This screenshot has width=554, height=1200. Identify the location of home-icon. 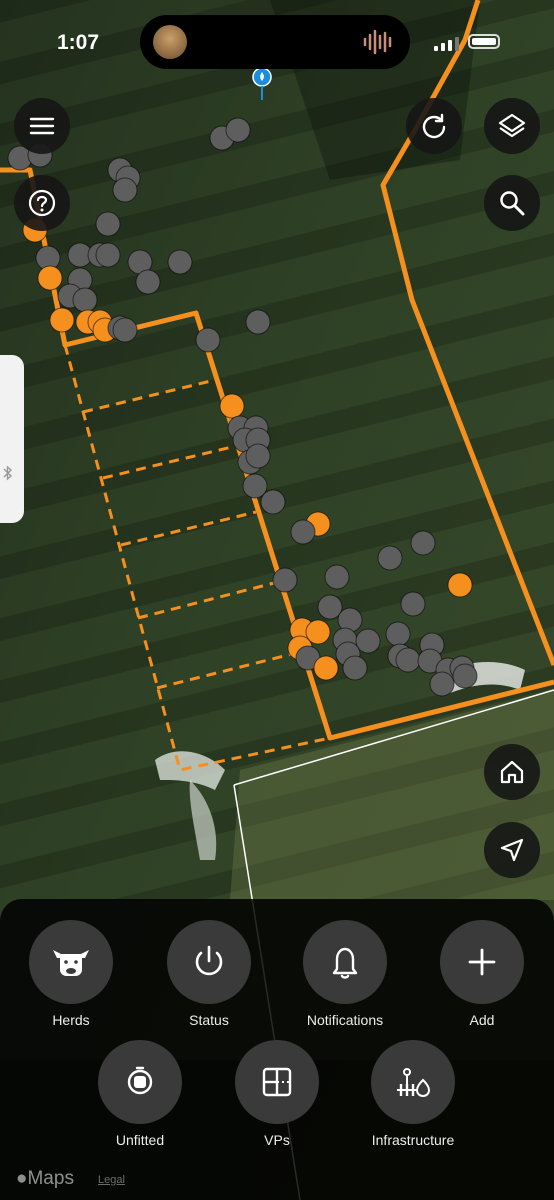
(512, 772).